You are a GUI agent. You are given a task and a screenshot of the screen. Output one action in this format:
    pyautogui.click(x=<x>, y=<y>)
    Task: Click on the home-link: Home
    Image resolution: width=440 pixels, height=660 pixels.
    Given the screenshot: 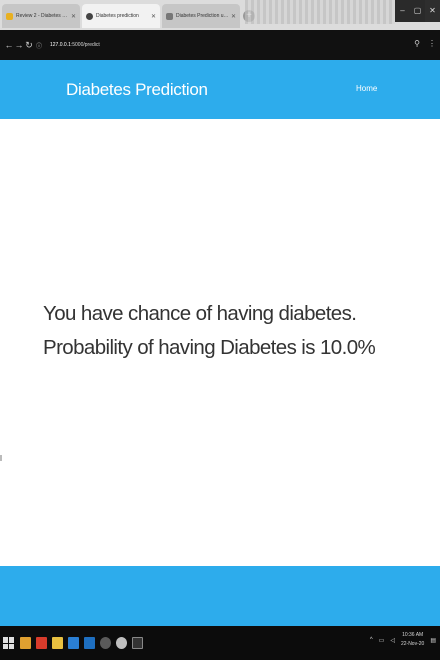 What is the action you would take?
    pyautogui.click(x=366, y=88)
    